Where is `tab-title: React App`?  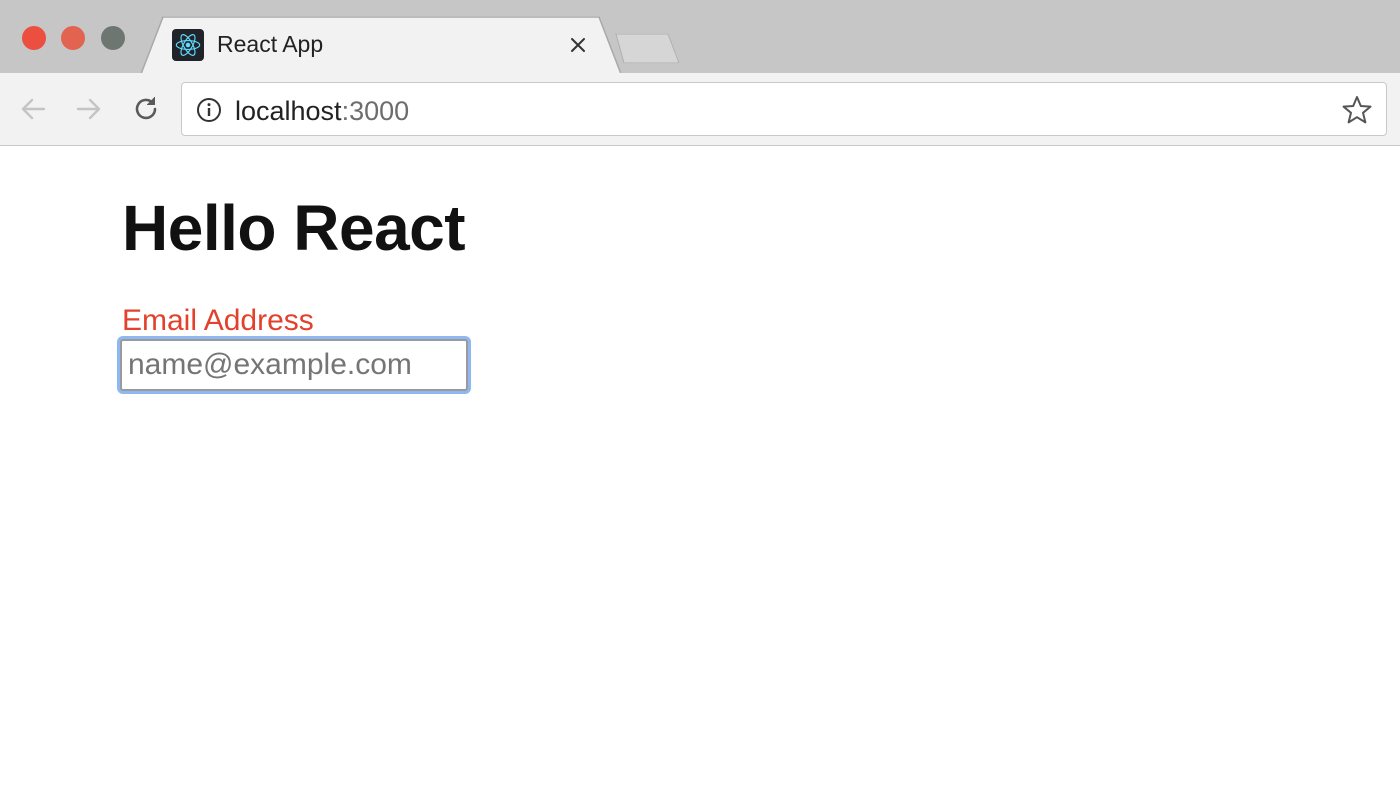 tab-title: React App is located at coordinates (270, 44).